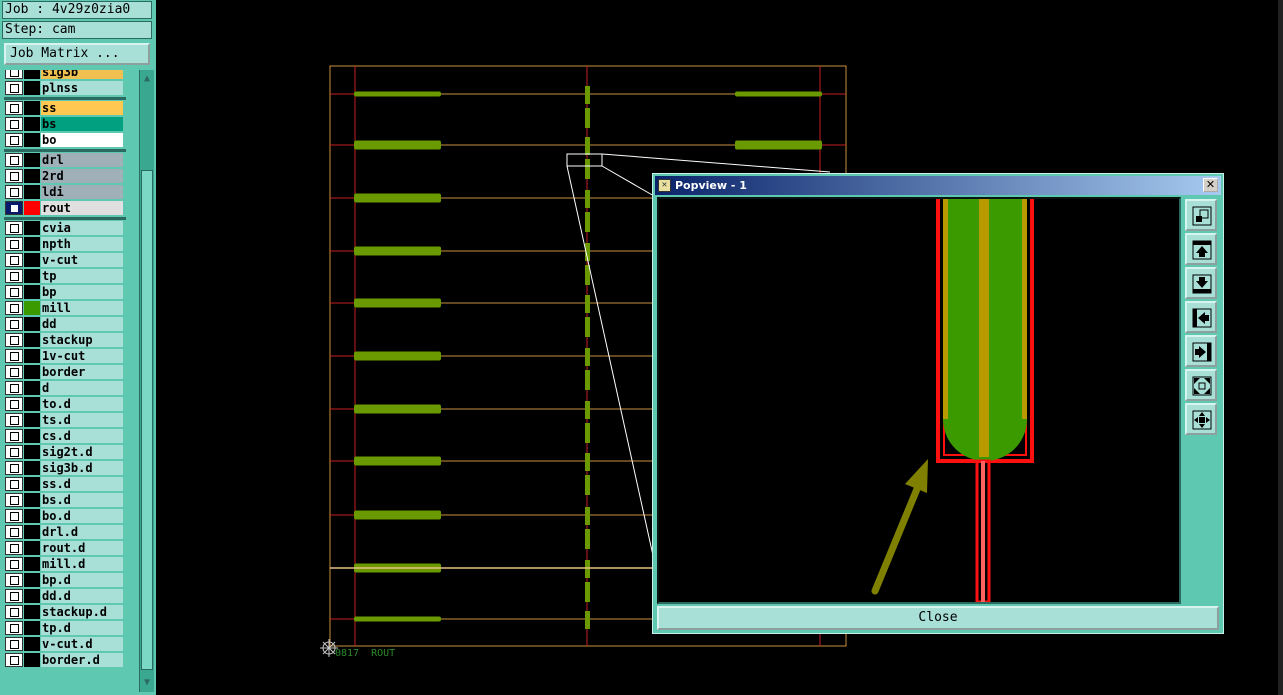 This screenshot has width=1283, height=695. I want to click on layer-name: rout.d, so click(82, 548).